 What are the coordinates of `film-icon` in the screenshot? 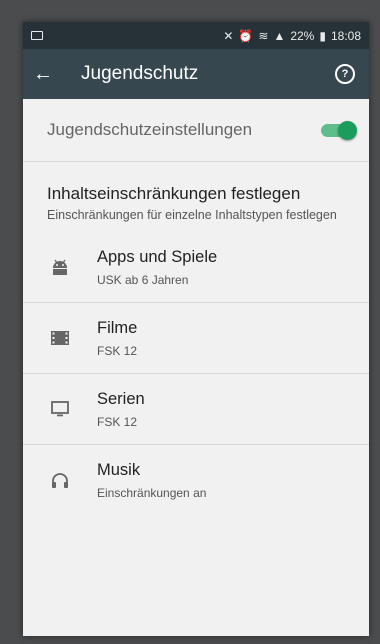 It's located at (60, 338).